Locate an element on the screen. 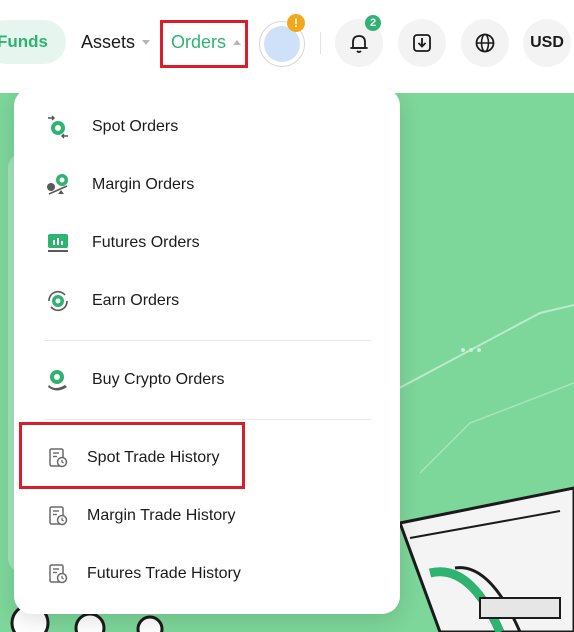 This screenshot has height=632, width=574. top-nav: Funds Assets Orders ! 2 USD is located at coordinates (287, 44).